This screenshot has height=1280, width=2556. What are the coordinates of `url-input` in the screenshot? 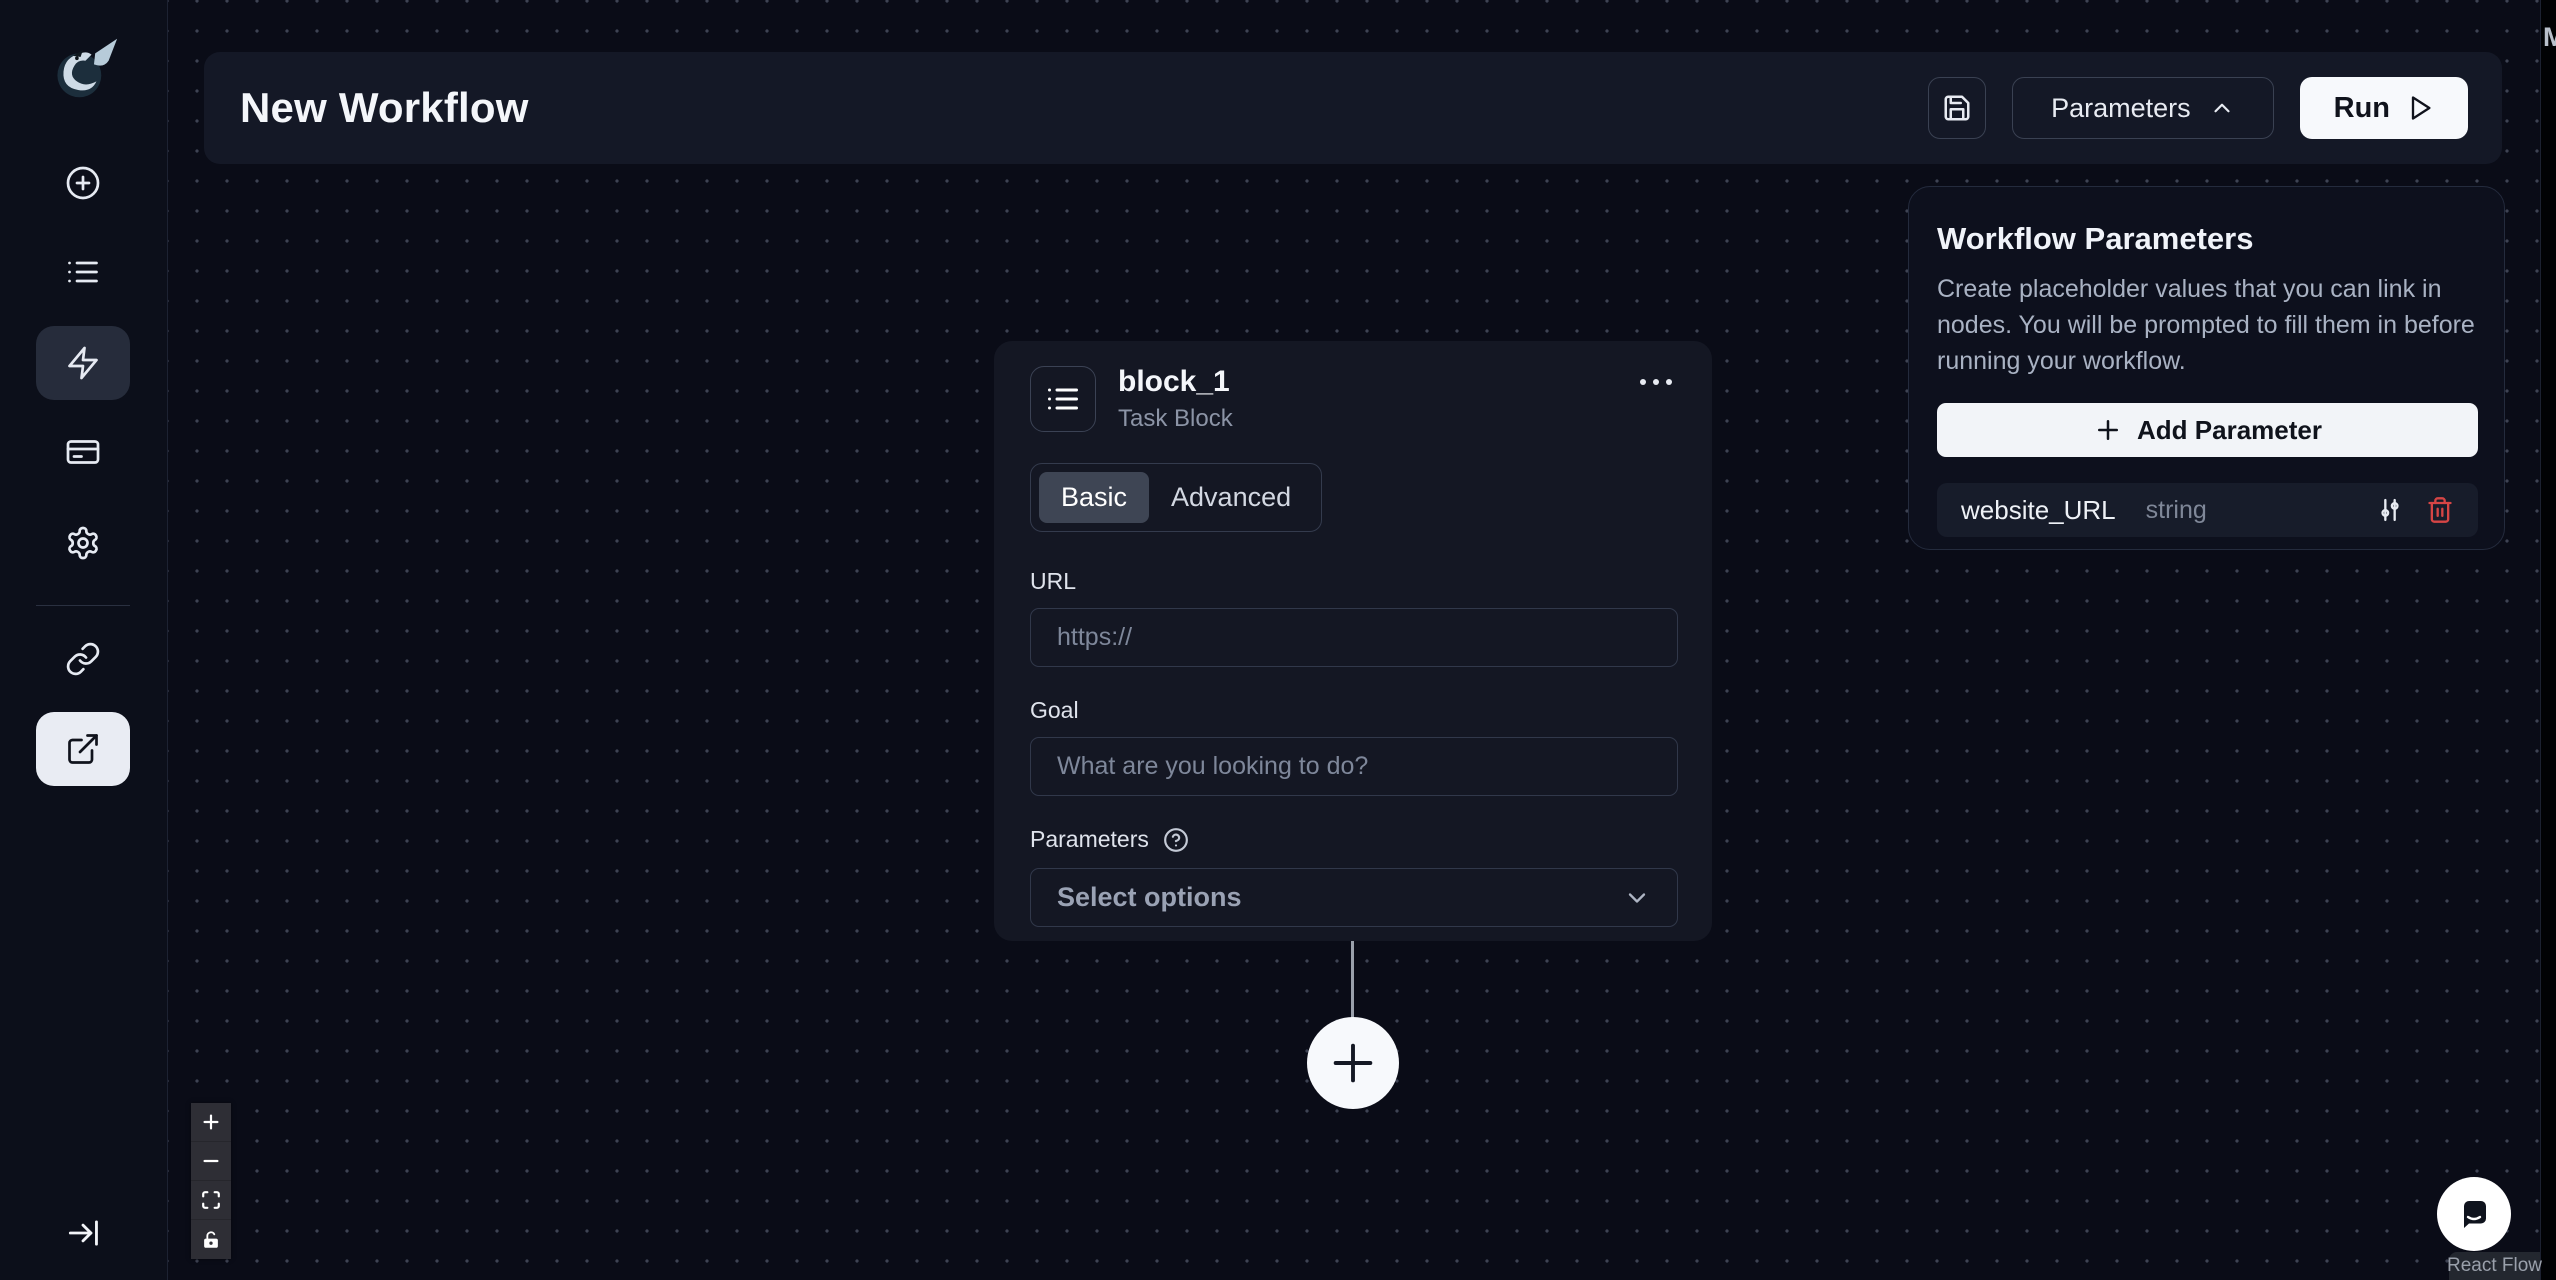 It's located at (1354, 637).